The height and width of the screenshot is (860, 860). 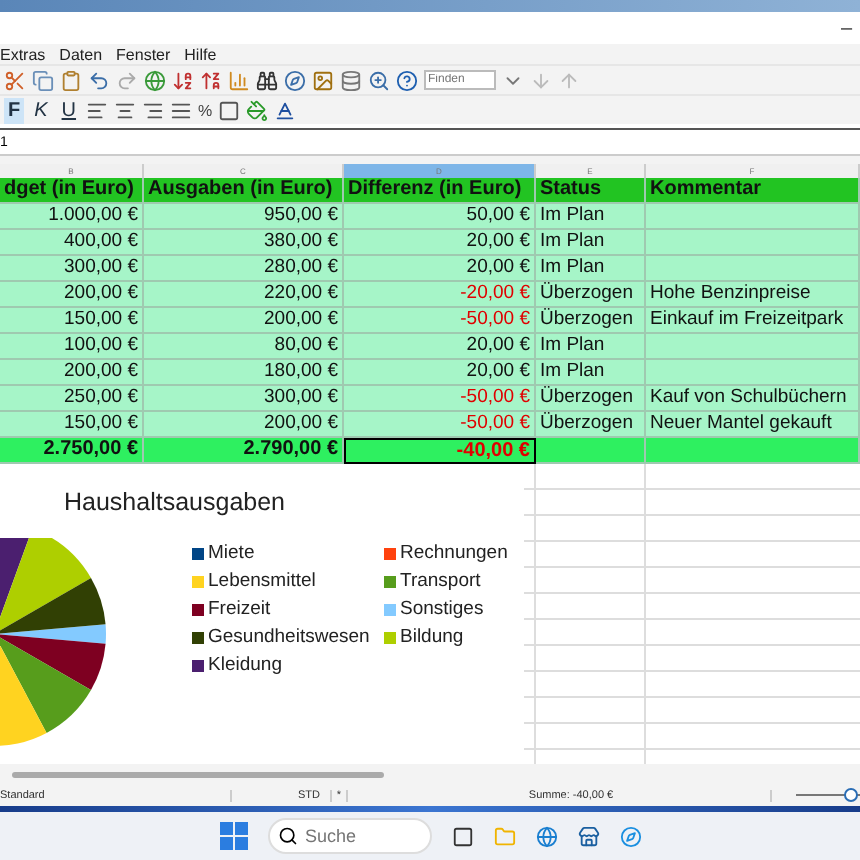 What do you see at coordinates (244, 451) in the screenshot?
I see `total-cell: 2.790,00 €` at bounding box center [244, 451].